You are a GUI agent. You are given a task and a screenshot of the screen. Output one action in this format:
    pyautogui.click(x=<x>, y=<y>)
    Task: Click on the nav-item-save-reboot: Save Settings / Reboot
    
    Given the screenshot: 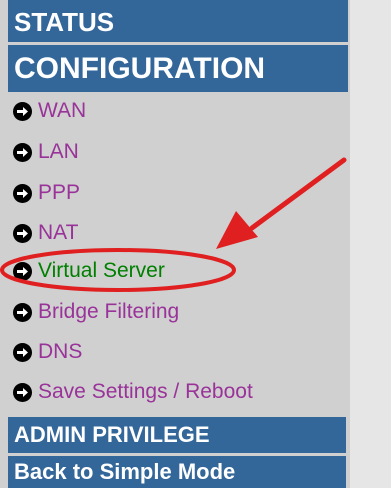 What is the action you would take?
    pyautogui.click(x=133, y=392)
    